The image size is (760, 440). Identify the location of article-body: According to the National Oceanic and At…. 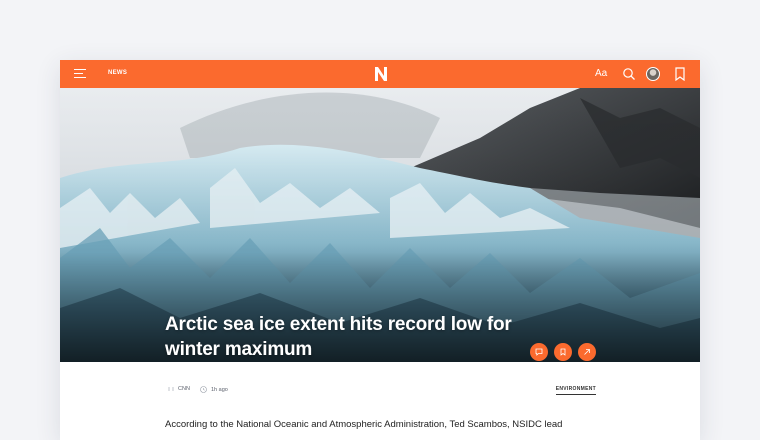
(385, 428).